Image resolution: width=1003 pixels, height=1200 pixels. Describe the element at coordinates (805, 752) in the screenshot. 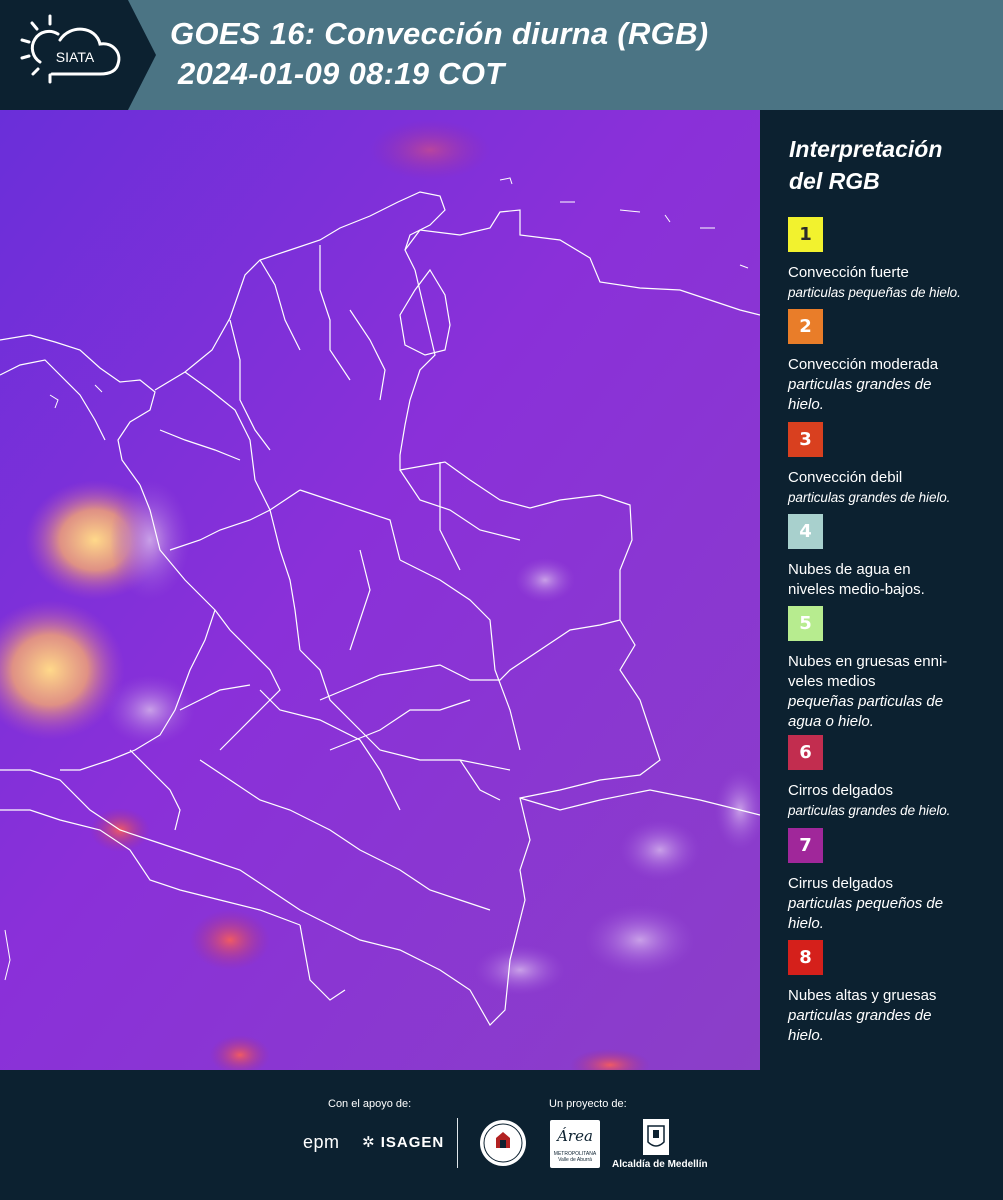

I see `legend-swatch: 6` at that location.